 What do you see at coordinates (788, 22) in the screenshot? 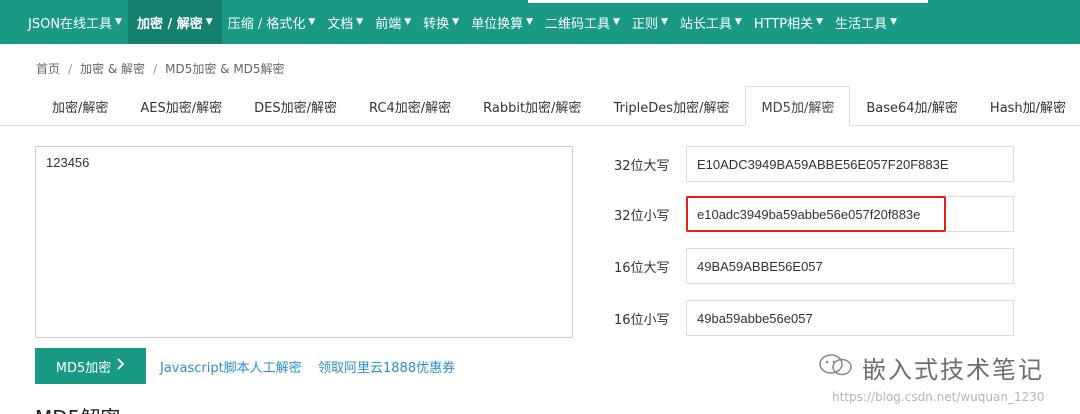
I see `nav-http: HTTP相关 ▼` at bounding box center [788, 22].